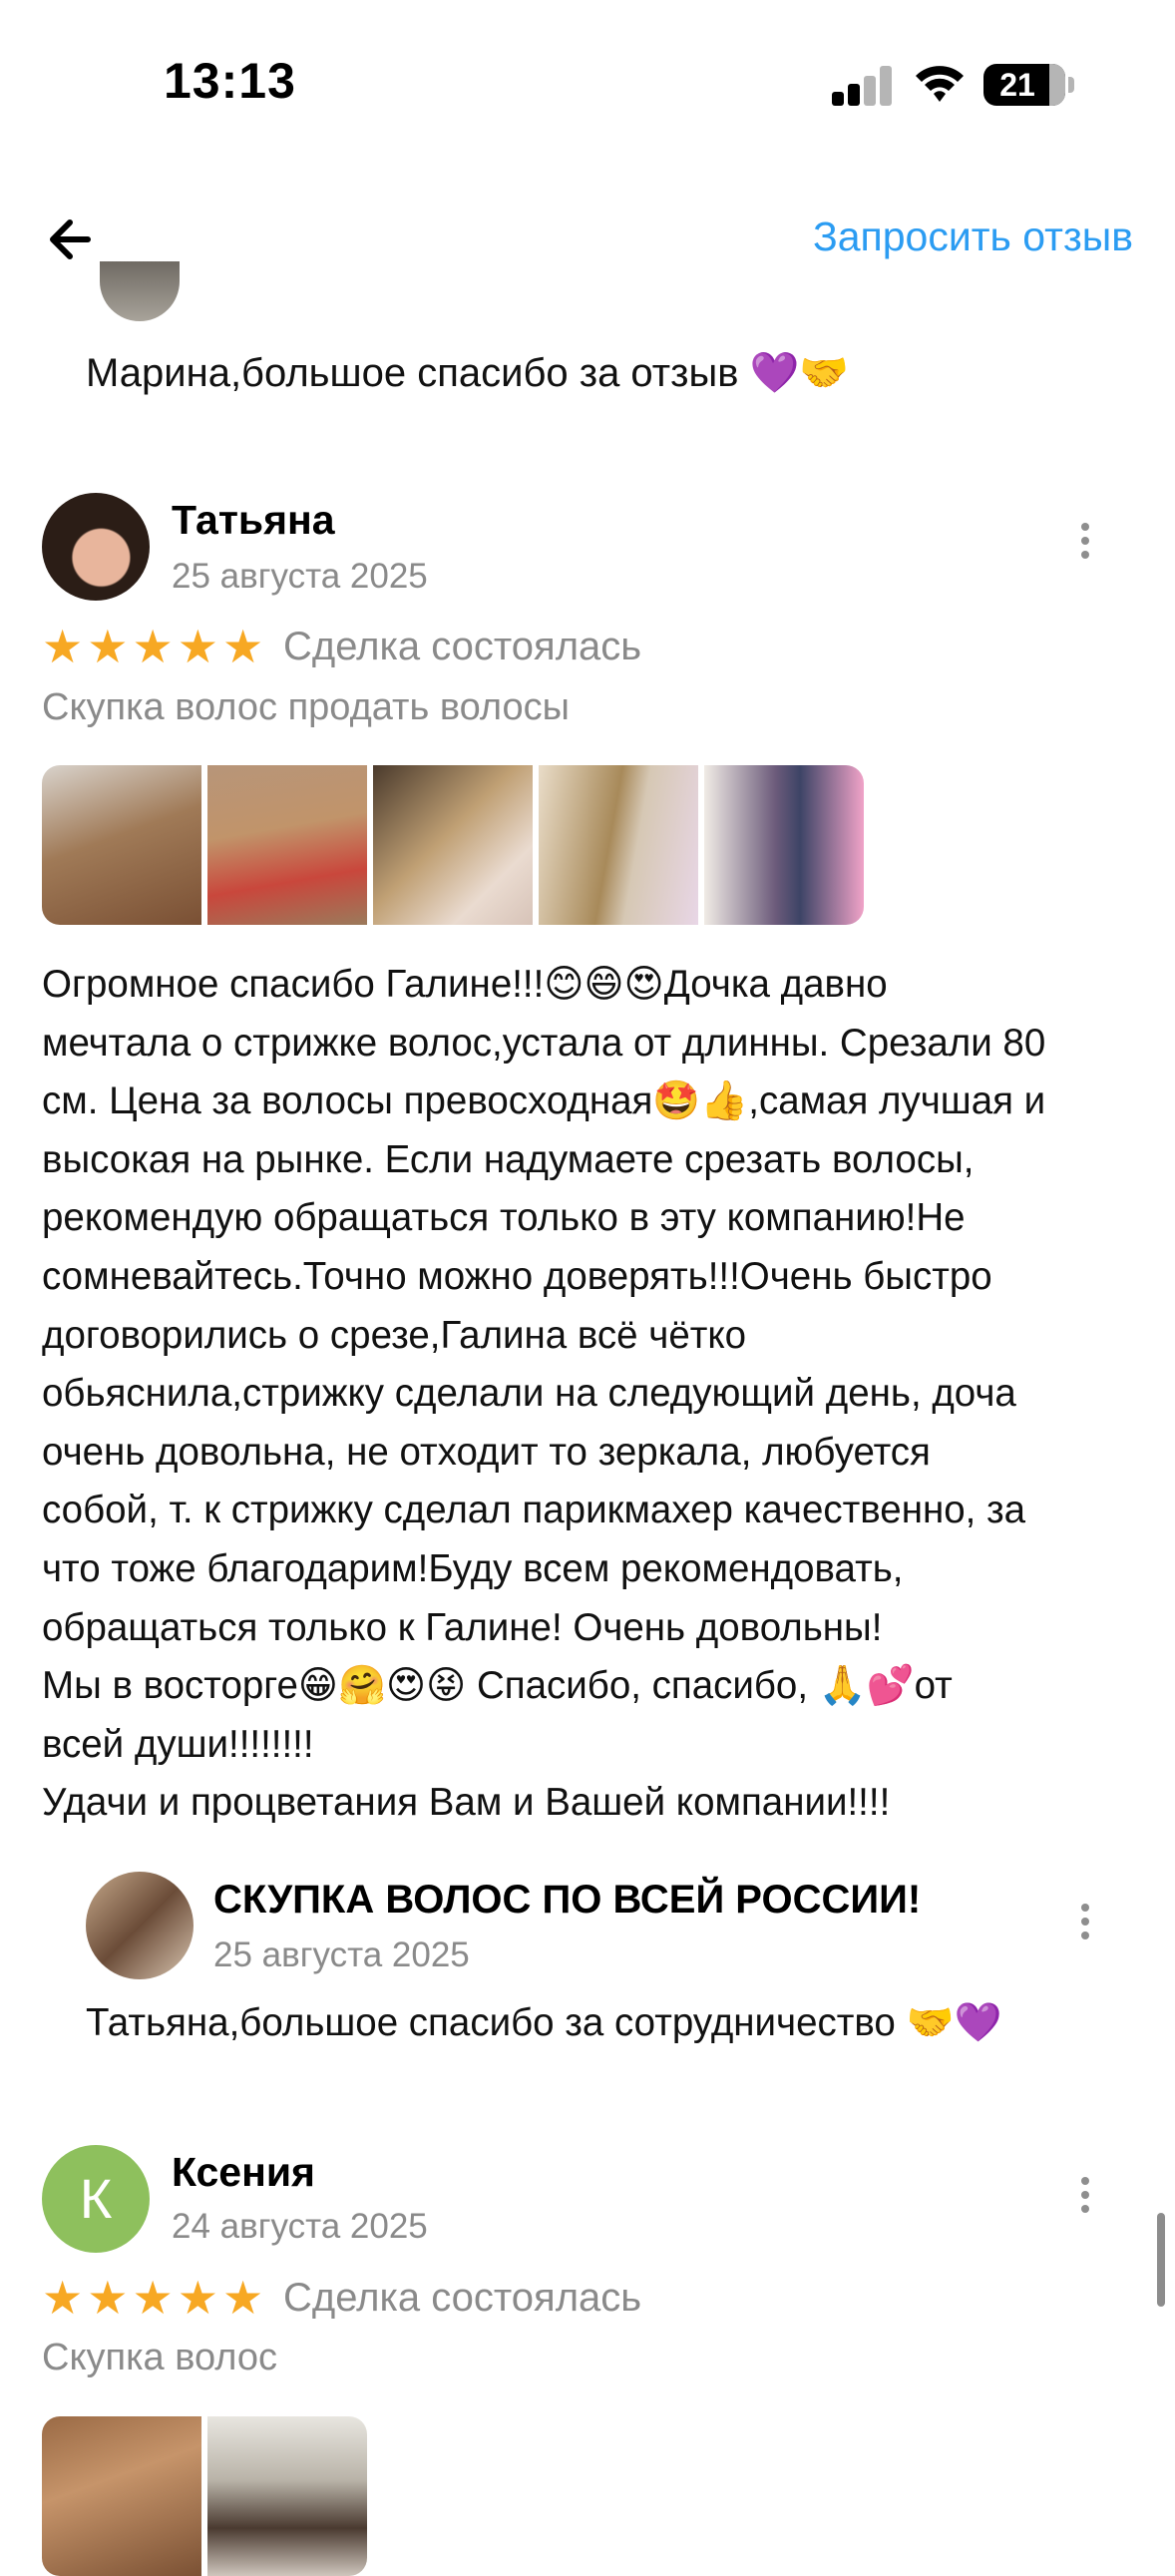 This screenshot has width=1175, height=2576. Describe the element at coordinates (306, 707) in the screenshot. I see `review-service: Скупка волос продать волосы` at that location.